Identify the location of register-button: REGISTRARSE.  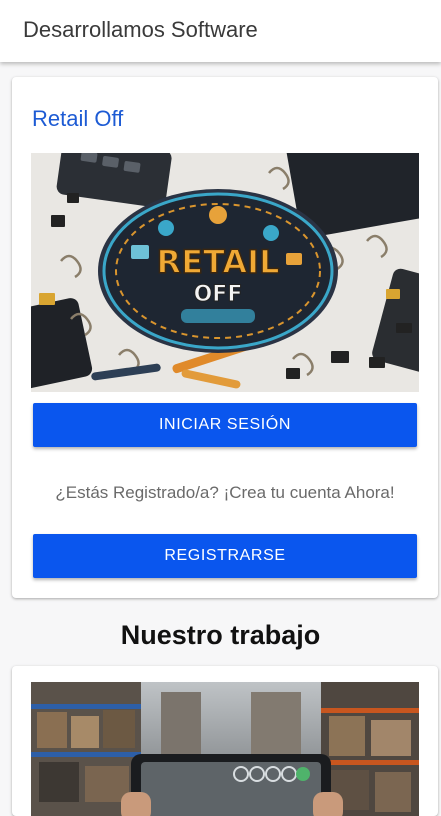
(225, 556).